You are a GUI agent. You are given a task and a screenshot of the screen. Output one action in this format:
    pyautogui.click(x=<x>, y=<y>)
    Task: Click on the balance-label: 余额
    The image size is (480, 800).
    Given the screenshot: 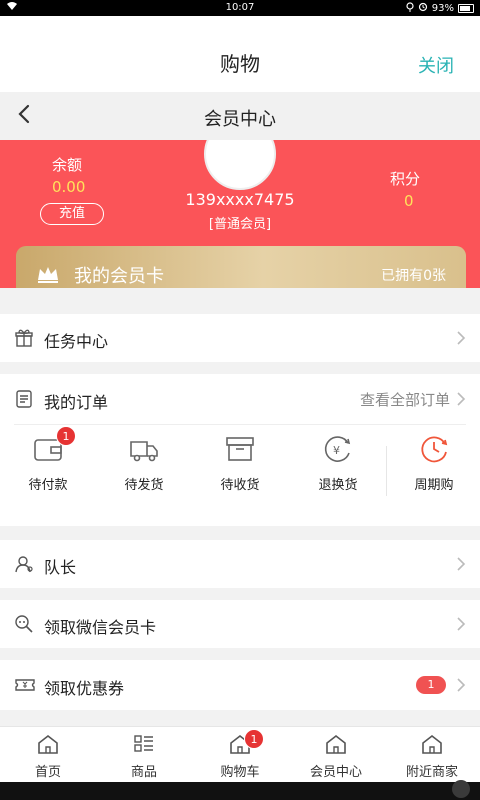 What is the action you would take?
    pyautogui.click(x=67, y=165)
    